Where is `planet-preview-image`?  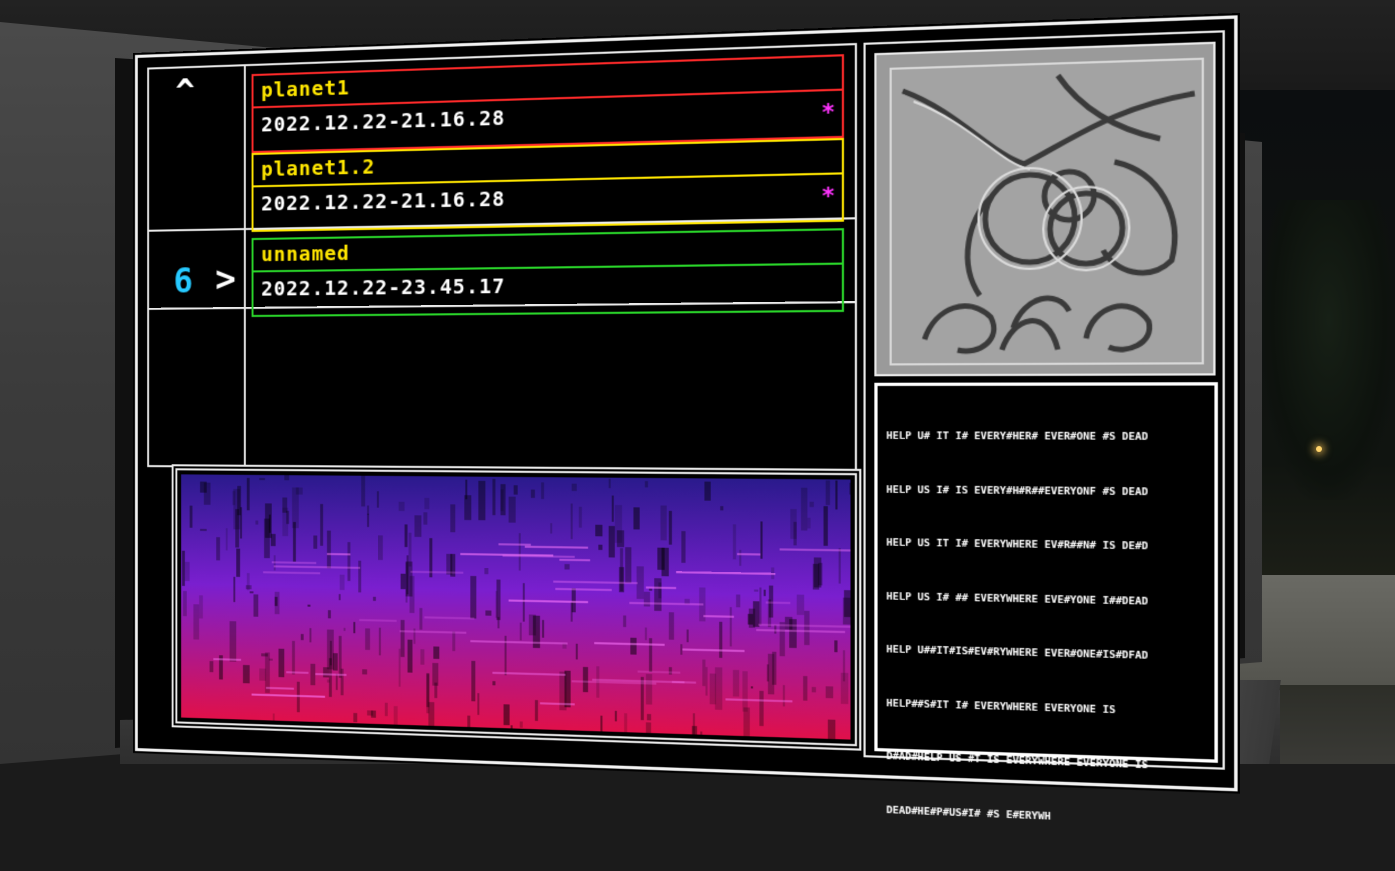 planet-preview-image is located at coordinates (1046, 211).